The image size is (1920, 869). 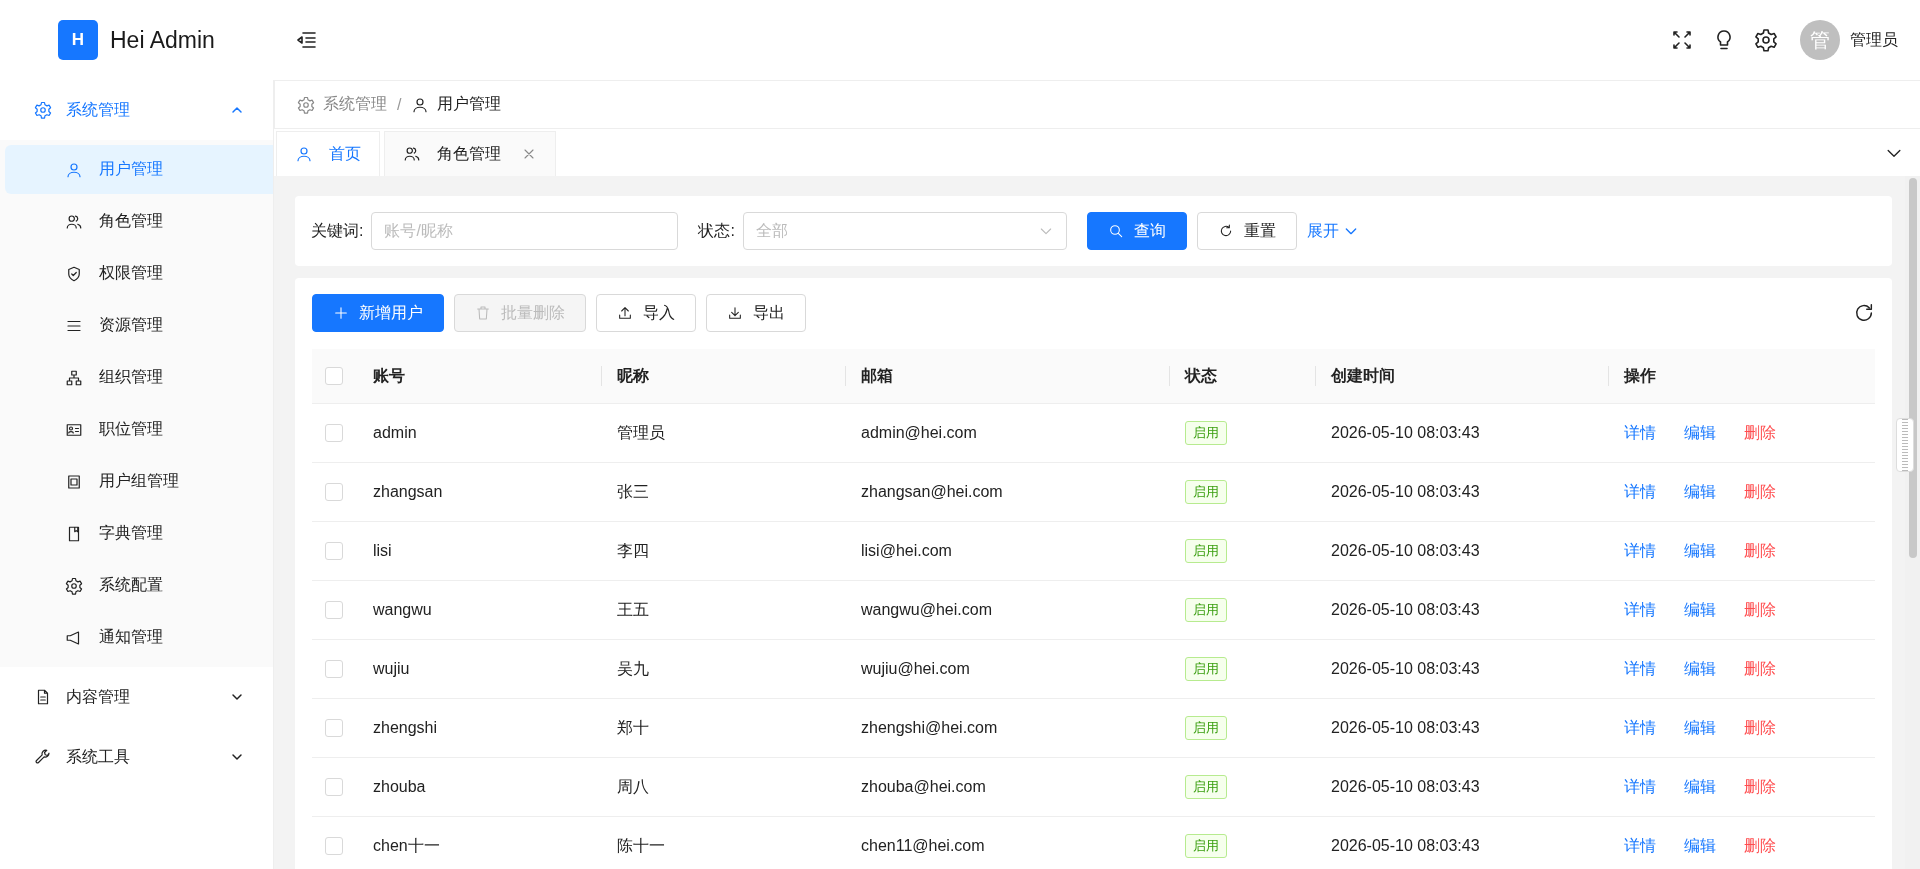 What do you see at coordinates (646, 313) in the screenshot?
I see `import-button: 导入` at bounding box center [646, 313].